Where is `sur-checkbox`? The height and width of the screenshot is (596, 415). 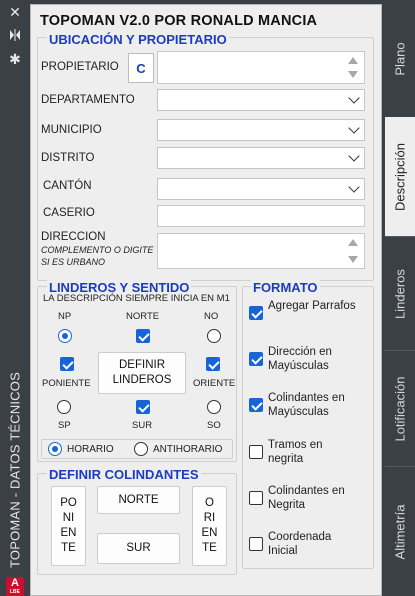
sur-checkbox is located at coordinates (143, 407).